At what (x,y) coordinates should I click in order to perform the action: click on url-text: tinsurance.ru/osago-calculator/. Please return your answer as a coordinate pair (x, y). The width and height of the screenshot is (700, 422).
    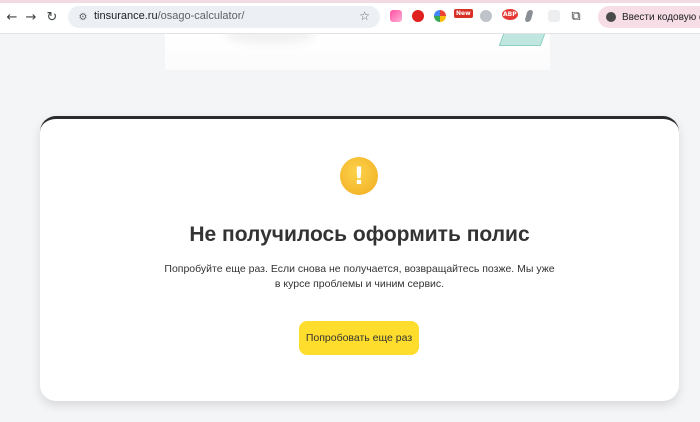
    Looking at the image, I should click on (169, 16).